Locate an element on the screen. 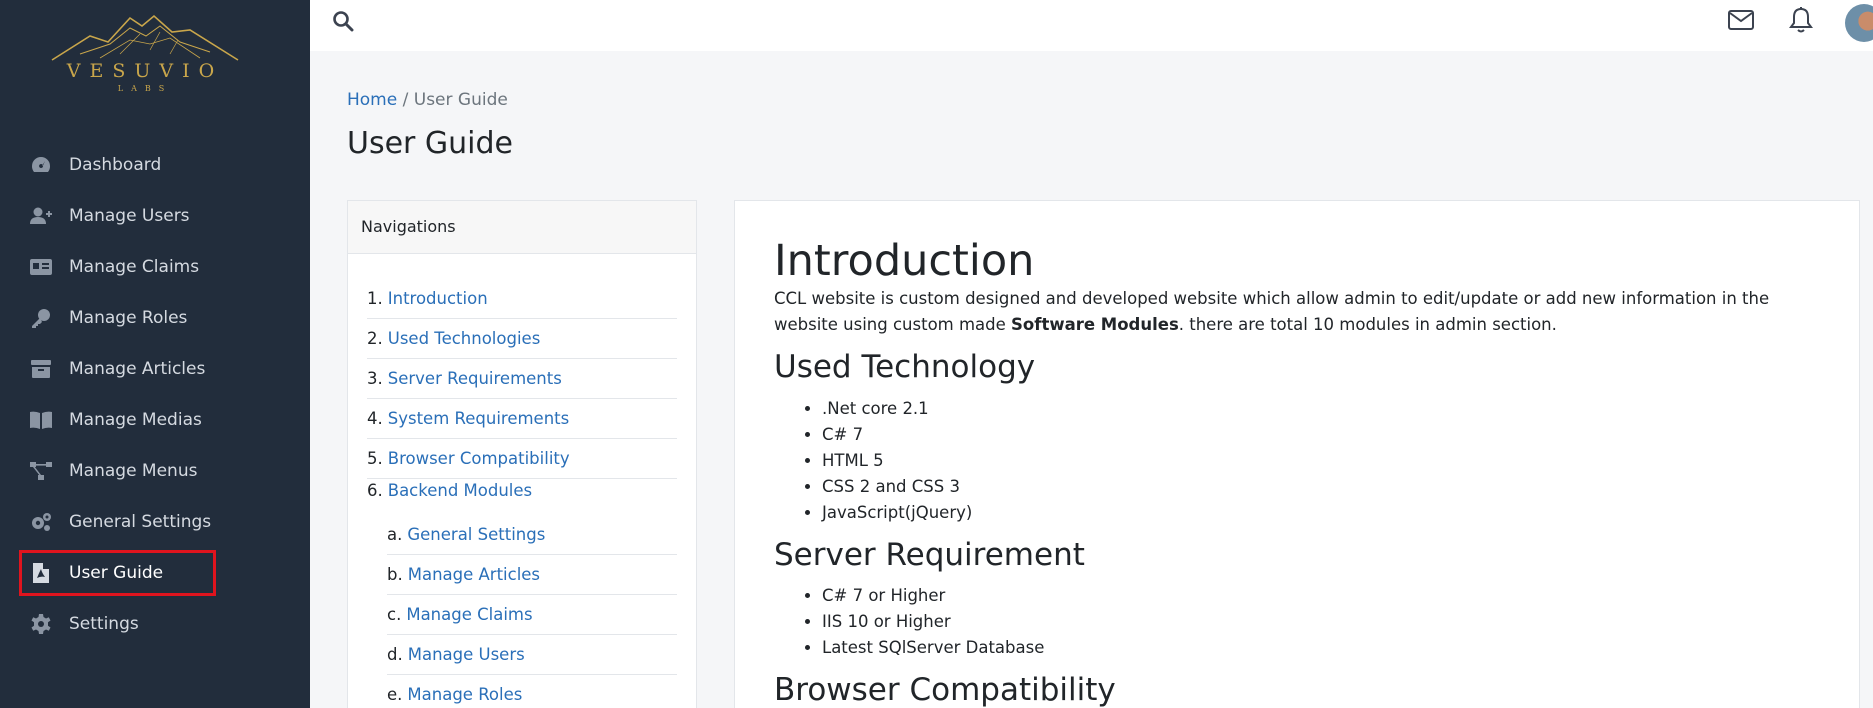 The width and height of the screenshot is (1873, 708). toc-item-used-technologies: 2. Used Technologies is located at coordinates (522, 339).